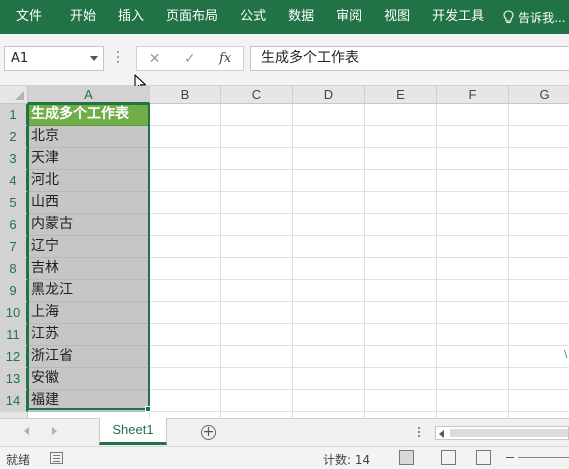 This screenshot has width=569, height=469. What do you see at coordinates (441, 434) in the screenshot?
I see `scroll-left-icon` at bounding box center [441, 434].